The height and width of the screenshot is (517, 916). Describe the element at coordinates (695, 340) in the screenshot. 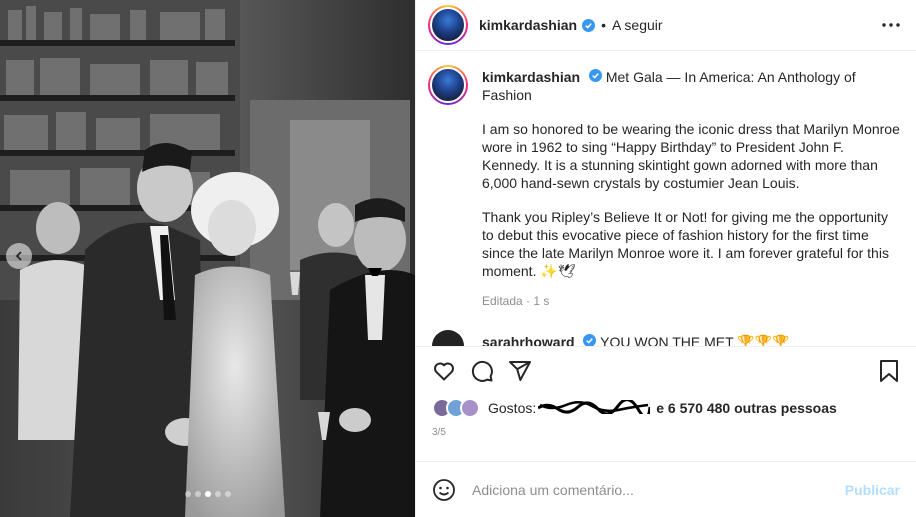

I see `comment-text: YOU WON THE MET 🏆🏆🏆` at that location.